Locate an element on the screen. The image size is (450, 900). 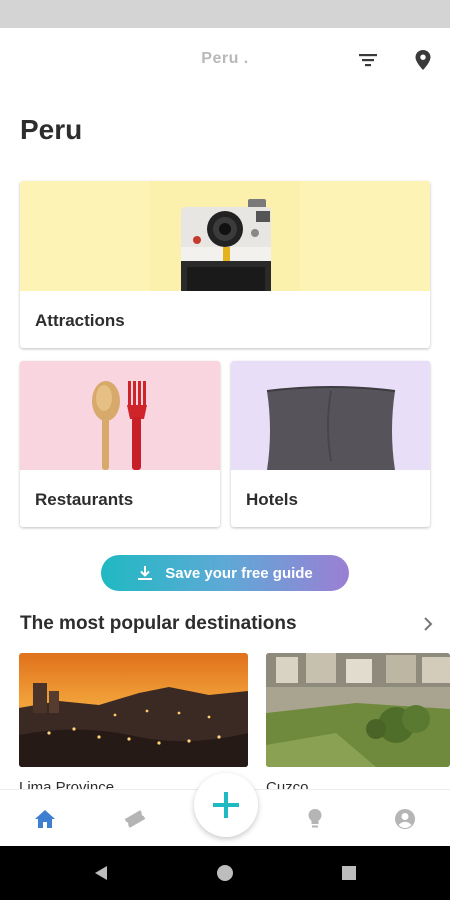
system-home-button is located at coordinates (225, 873).